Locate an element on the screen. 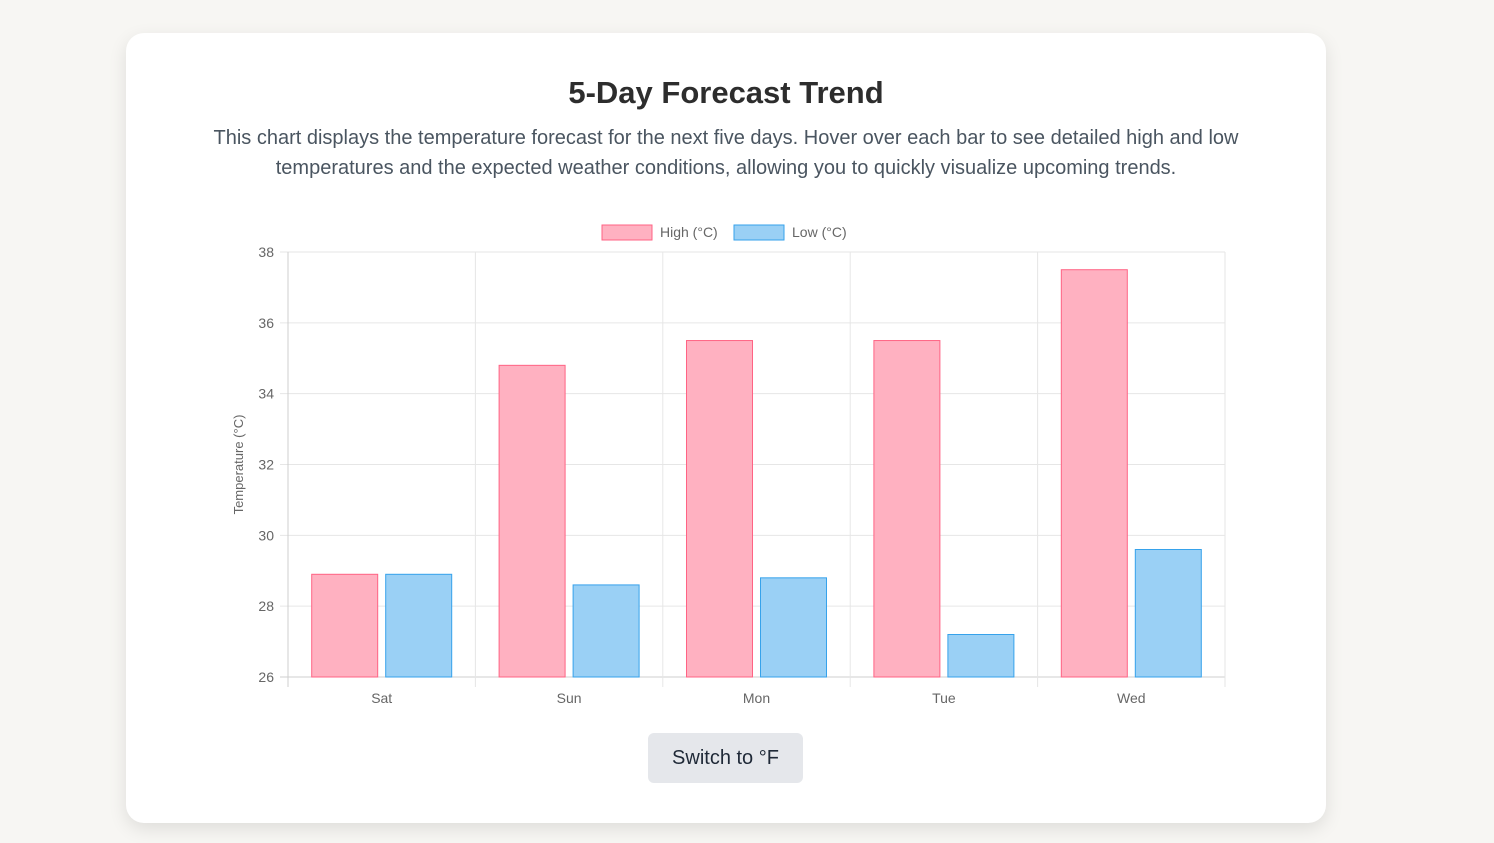  unit-toggle-button: Switch to °F is located at coordinates (725, 758).